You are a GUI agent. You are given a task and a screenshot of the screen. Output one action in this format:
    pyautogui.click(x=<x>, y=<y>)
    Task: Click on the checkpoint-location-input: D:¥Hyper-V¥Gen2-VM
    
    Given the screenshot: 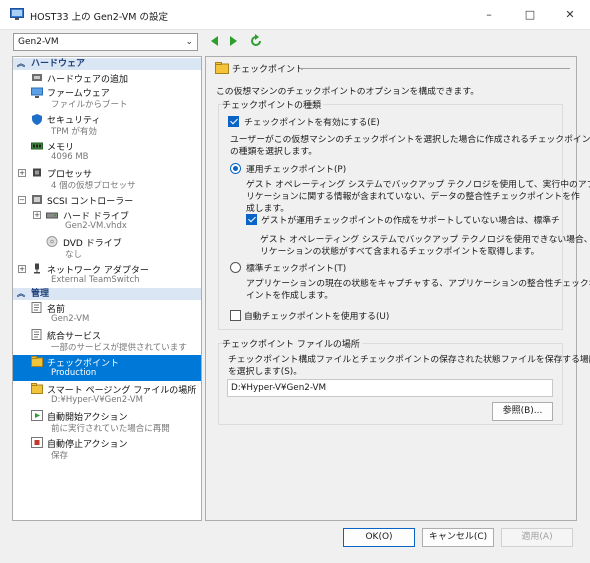 What is the action you would take?
    pyautogui.click(x=390, y=388)
    